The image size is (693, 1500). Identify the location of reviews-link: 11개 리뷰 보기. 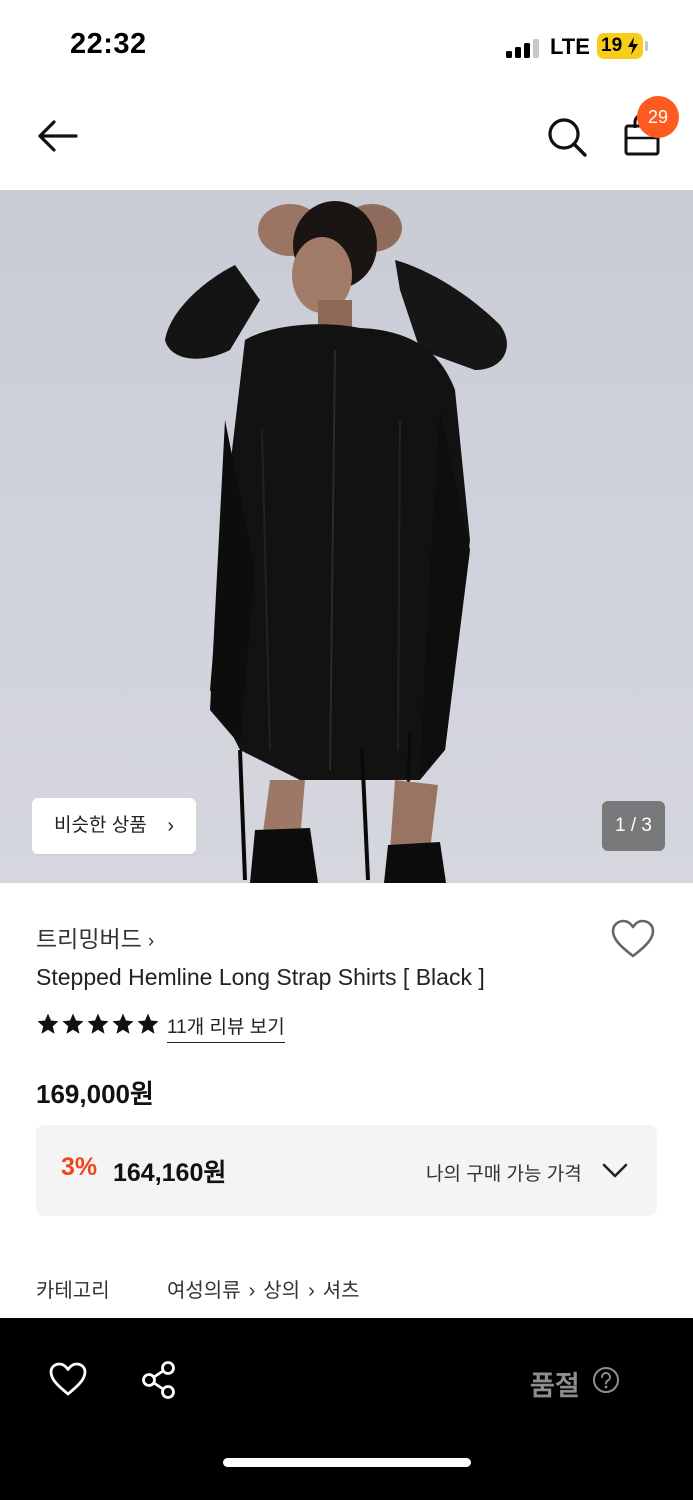
(226, 1027).